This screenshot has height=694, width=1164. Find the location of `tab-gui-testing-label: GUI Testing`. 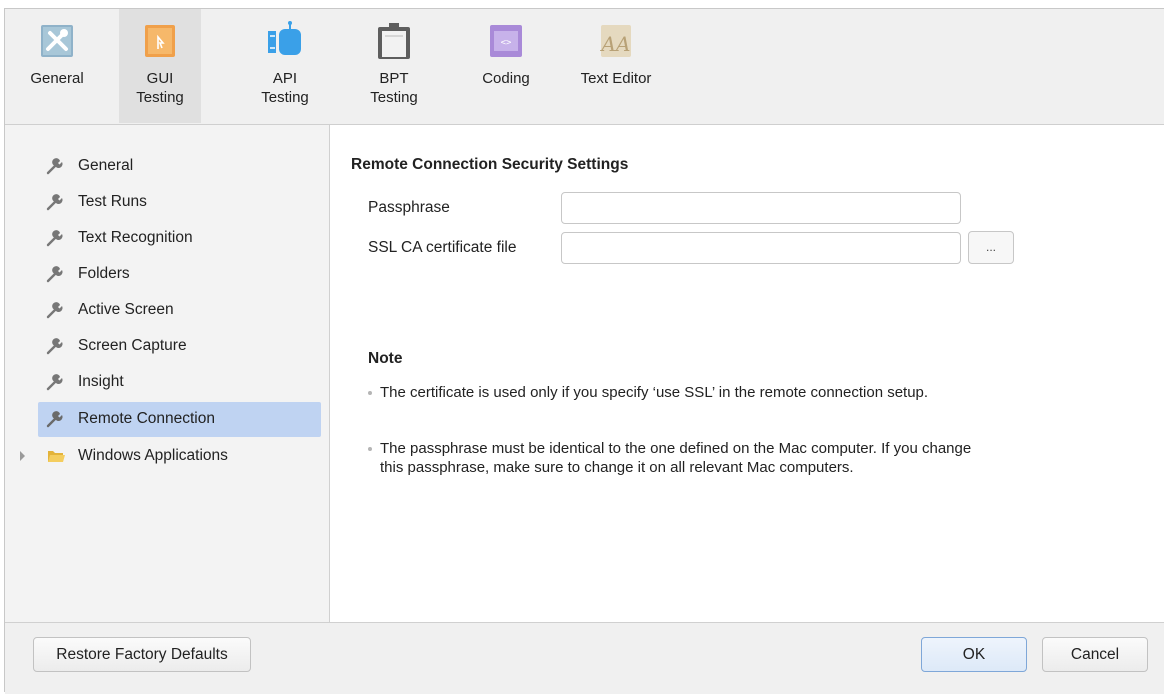

tab-gui-testing-label: GUI Testing is located at coordinates (160, 88).